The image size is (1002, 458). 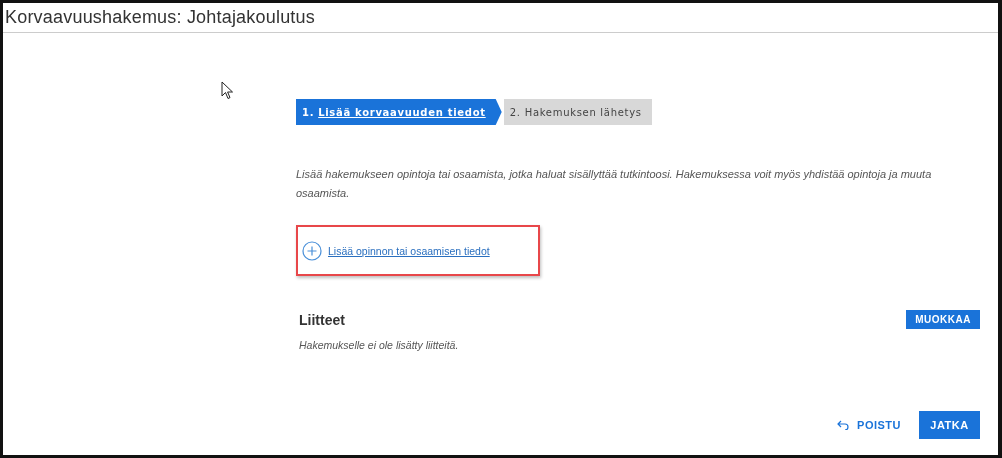 I want to click on intro-text: Lisää hakemukseen opintoja tai osaamista, jotka haluat sisällyttää tutkintoosi. Hakemuksessa voit myös yhdistää opintoja ja muuta osaamista., so click(x=614, y=184).